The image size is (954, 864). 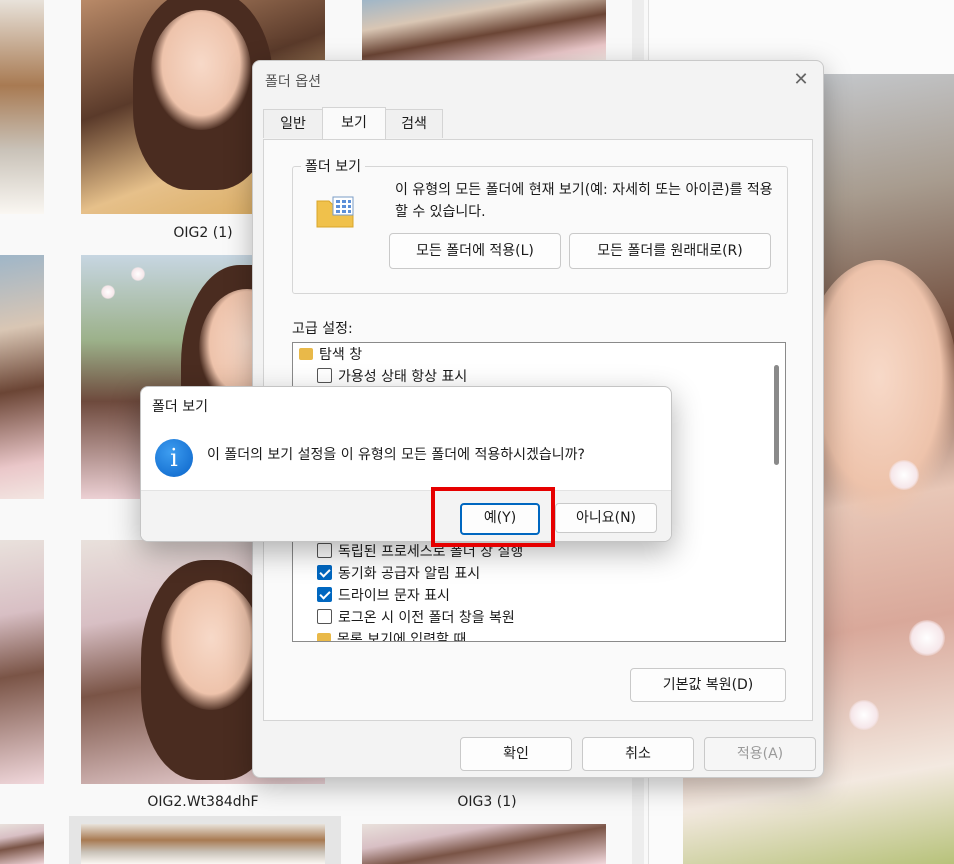 I want to click on tree-checkbox-row: 가용성 상태 항상 표시, so click(x=392, y=377).